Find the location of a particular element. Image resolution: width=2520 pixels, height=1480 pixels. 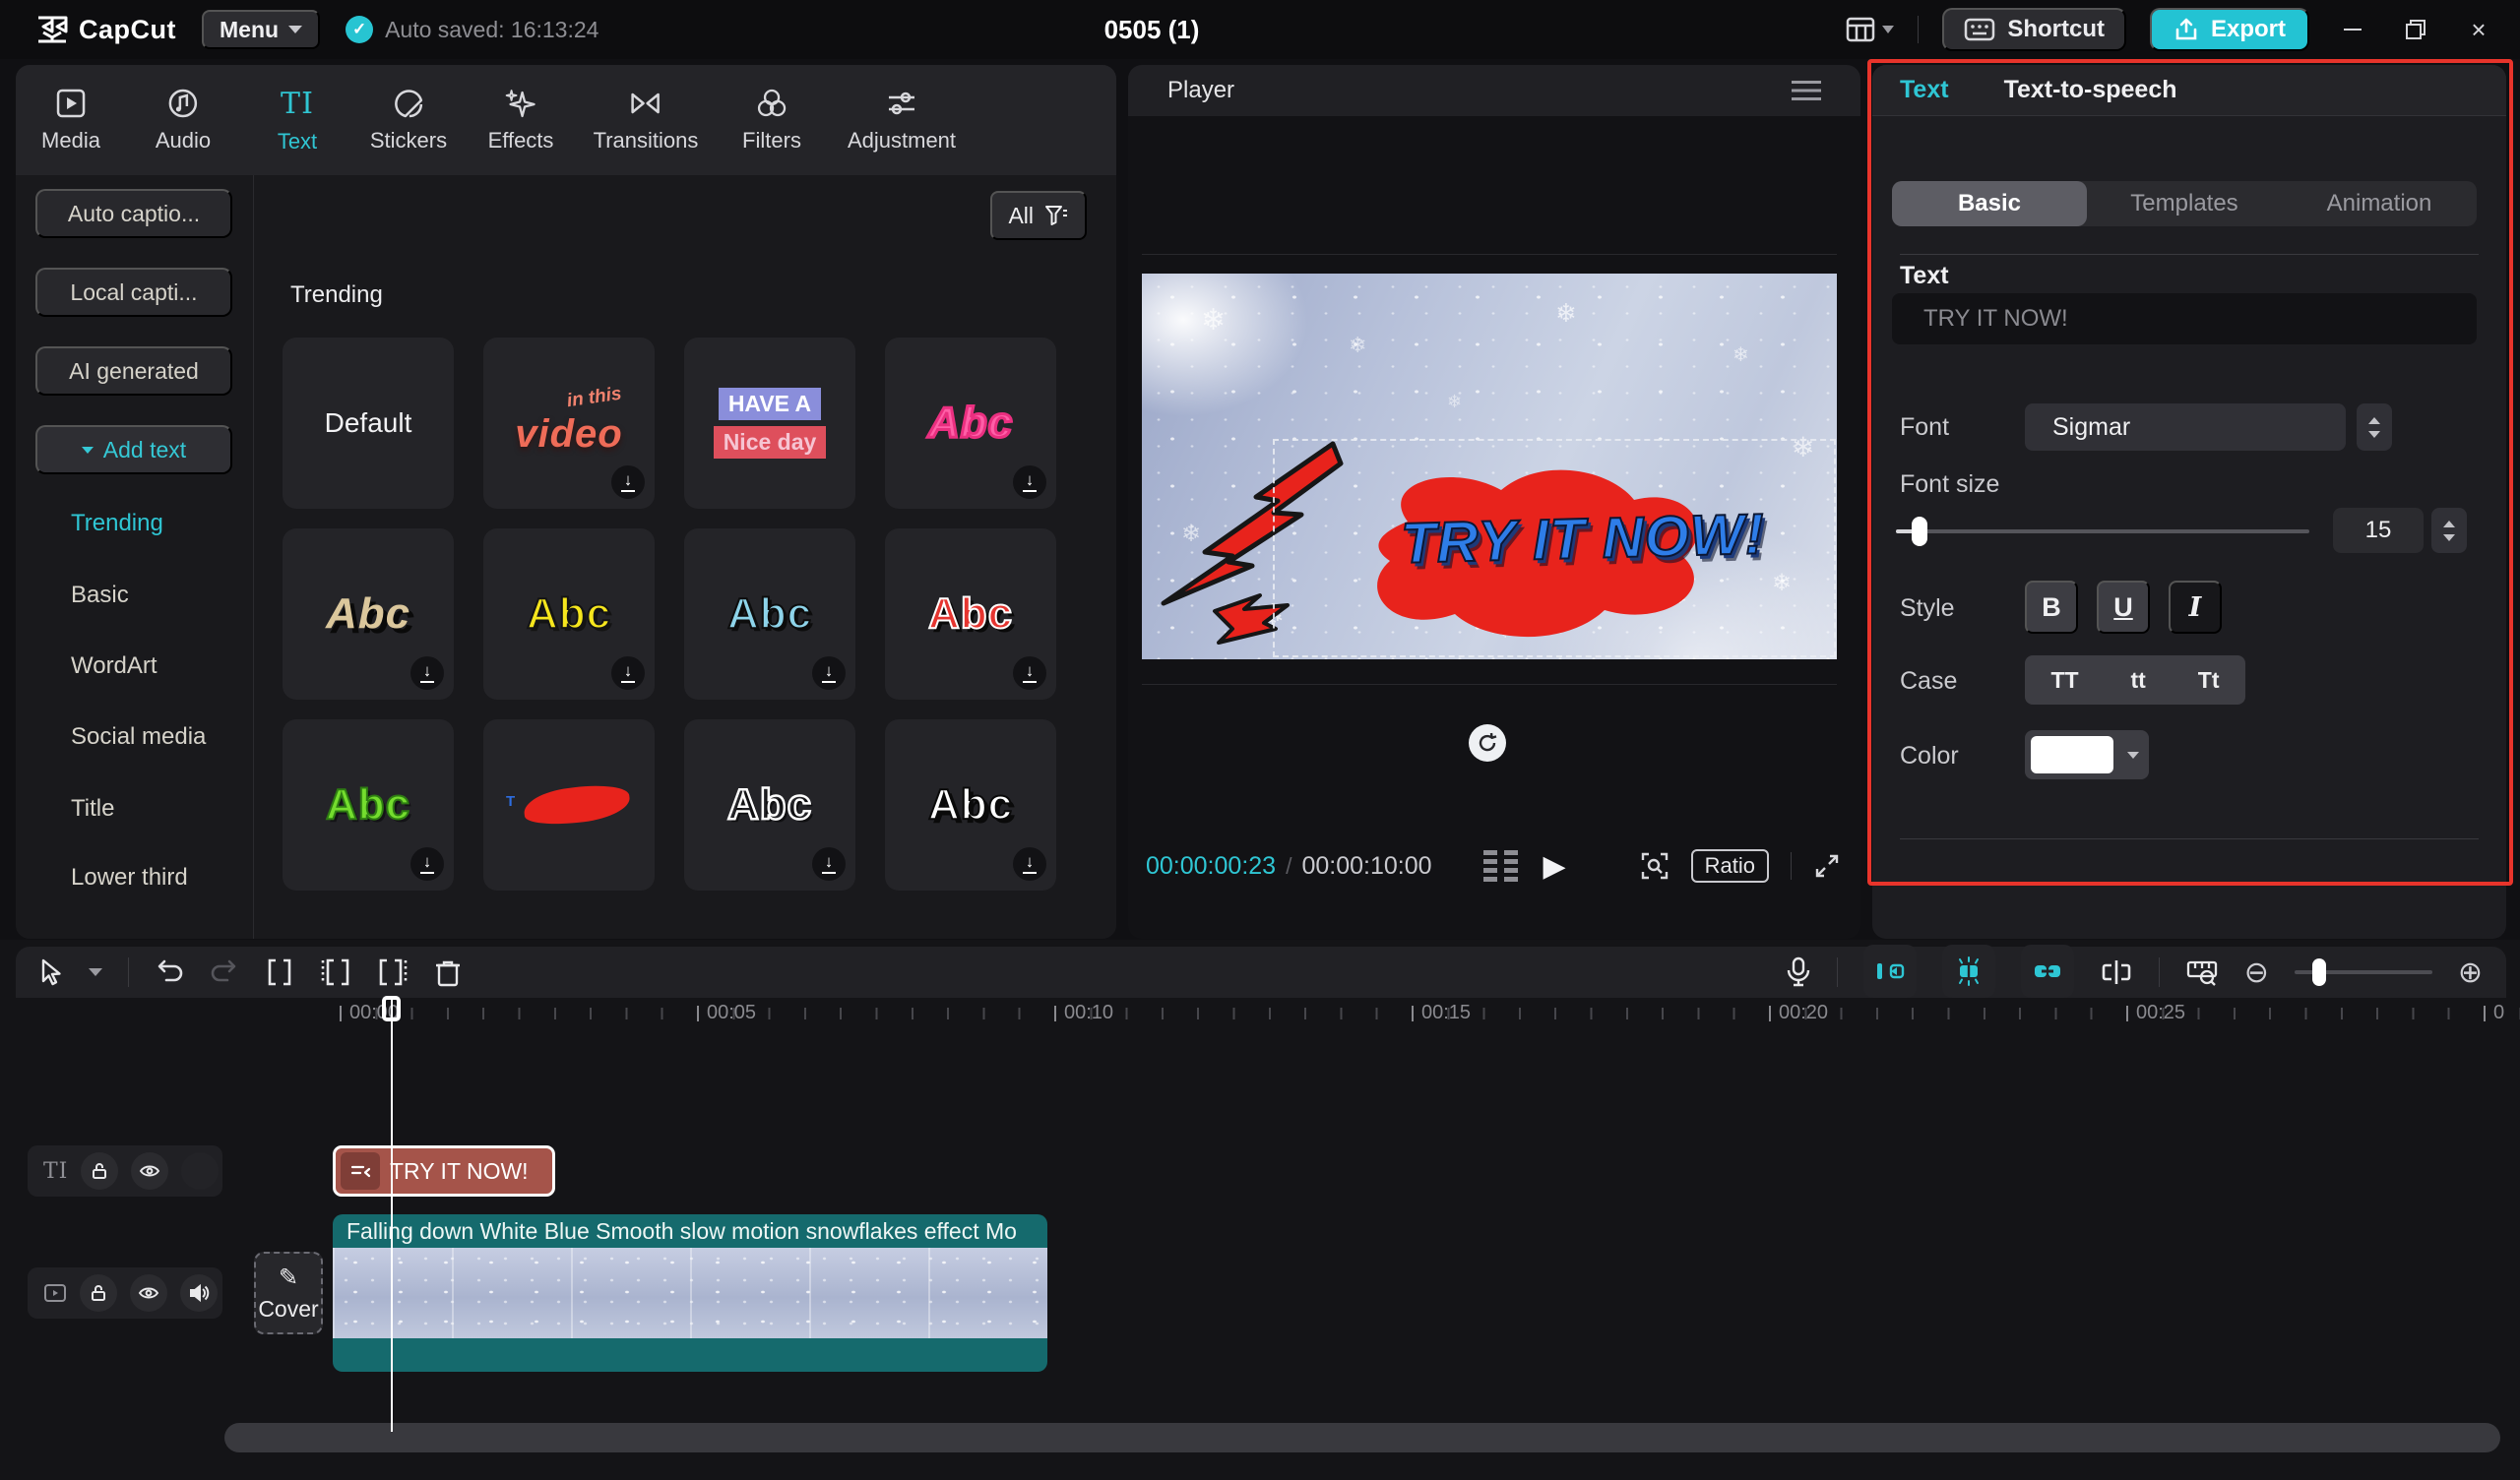

subtab-templates: Templates is located at coordinates (2184, 203).